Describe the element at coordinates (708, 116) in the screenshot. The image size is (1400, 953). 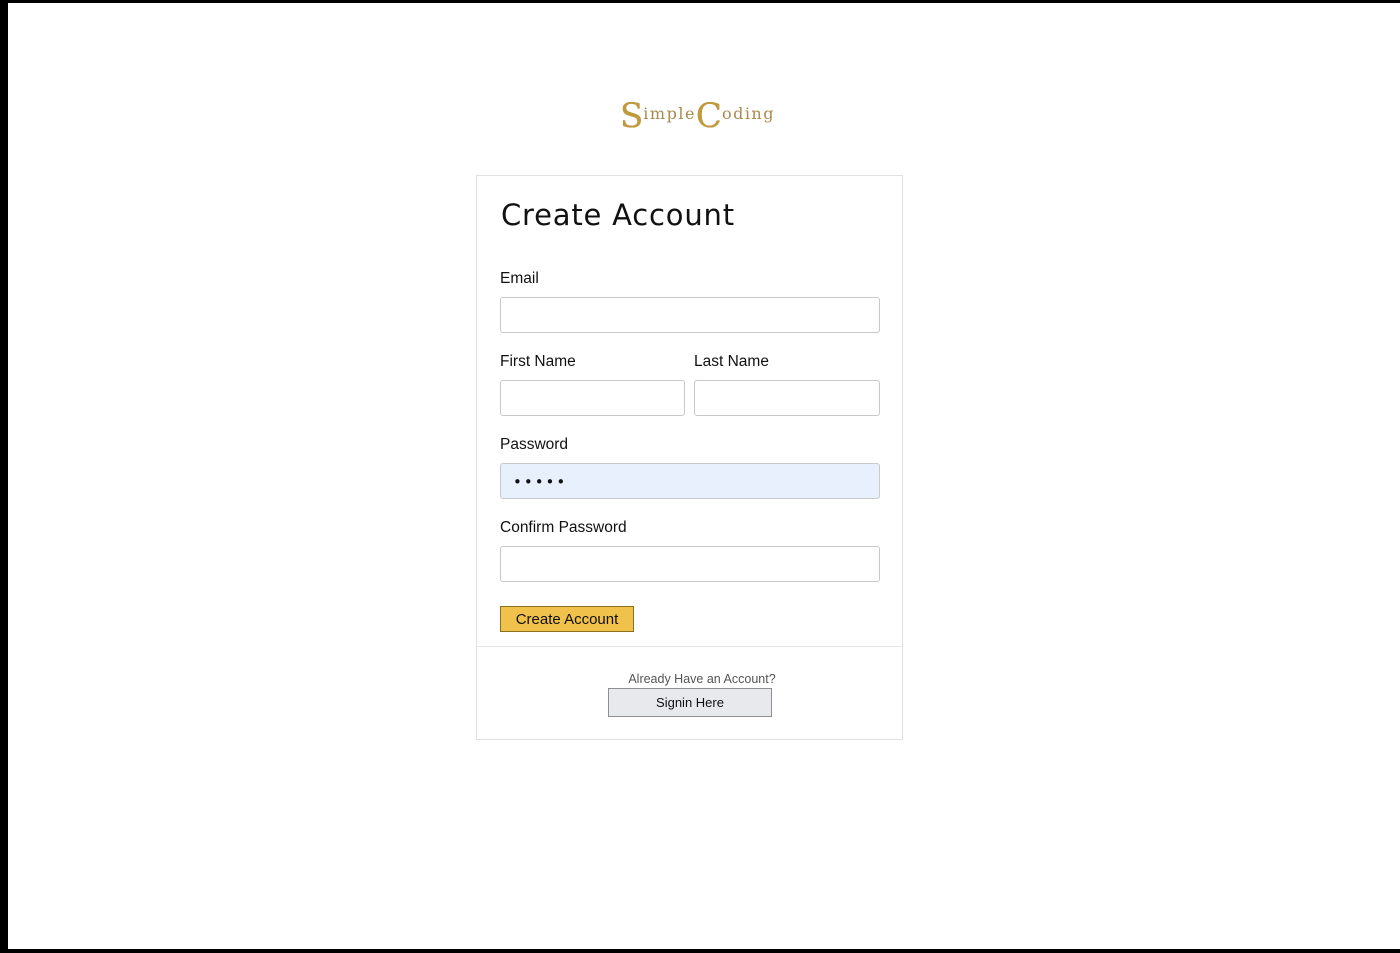
I see `logo-letter-c: C` at that location.